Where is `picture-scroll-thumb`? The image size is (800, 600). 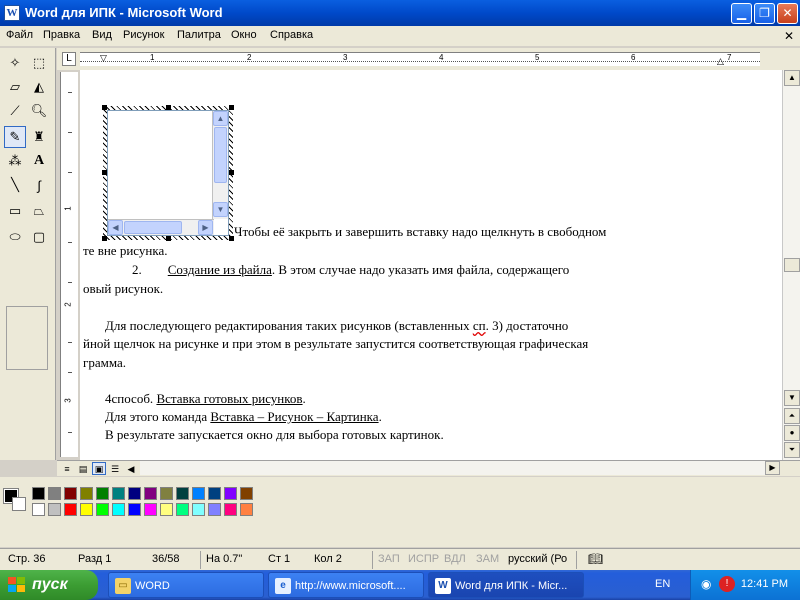 picture-scroll-thumb is located at coordinates (220, 155).